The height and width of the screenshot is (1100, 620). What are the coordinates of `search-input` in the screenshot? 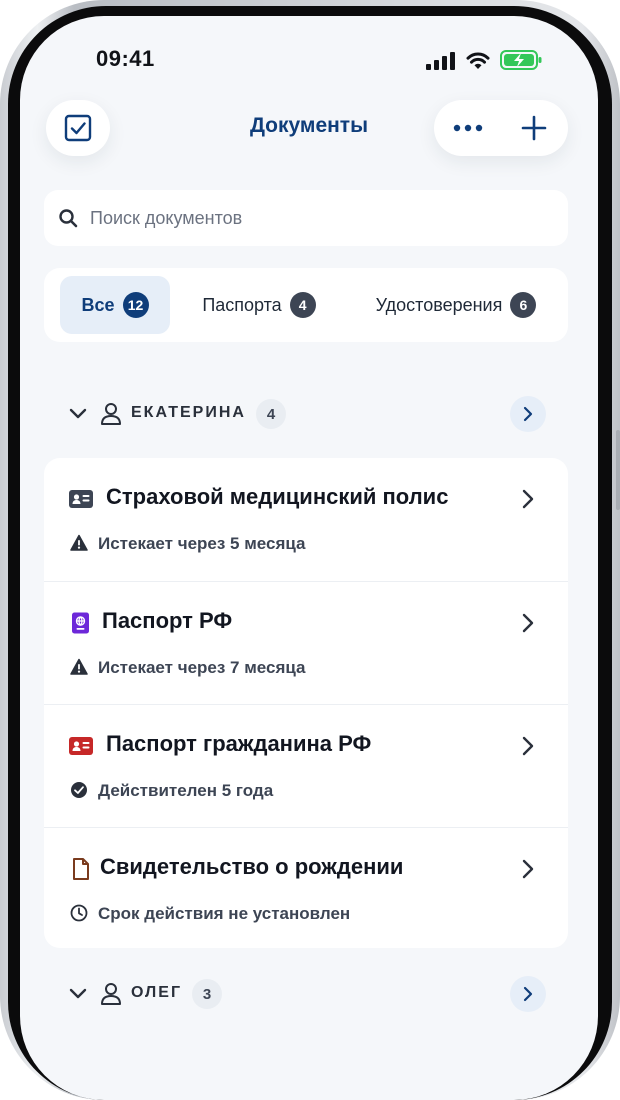 It's located at (290, 218).